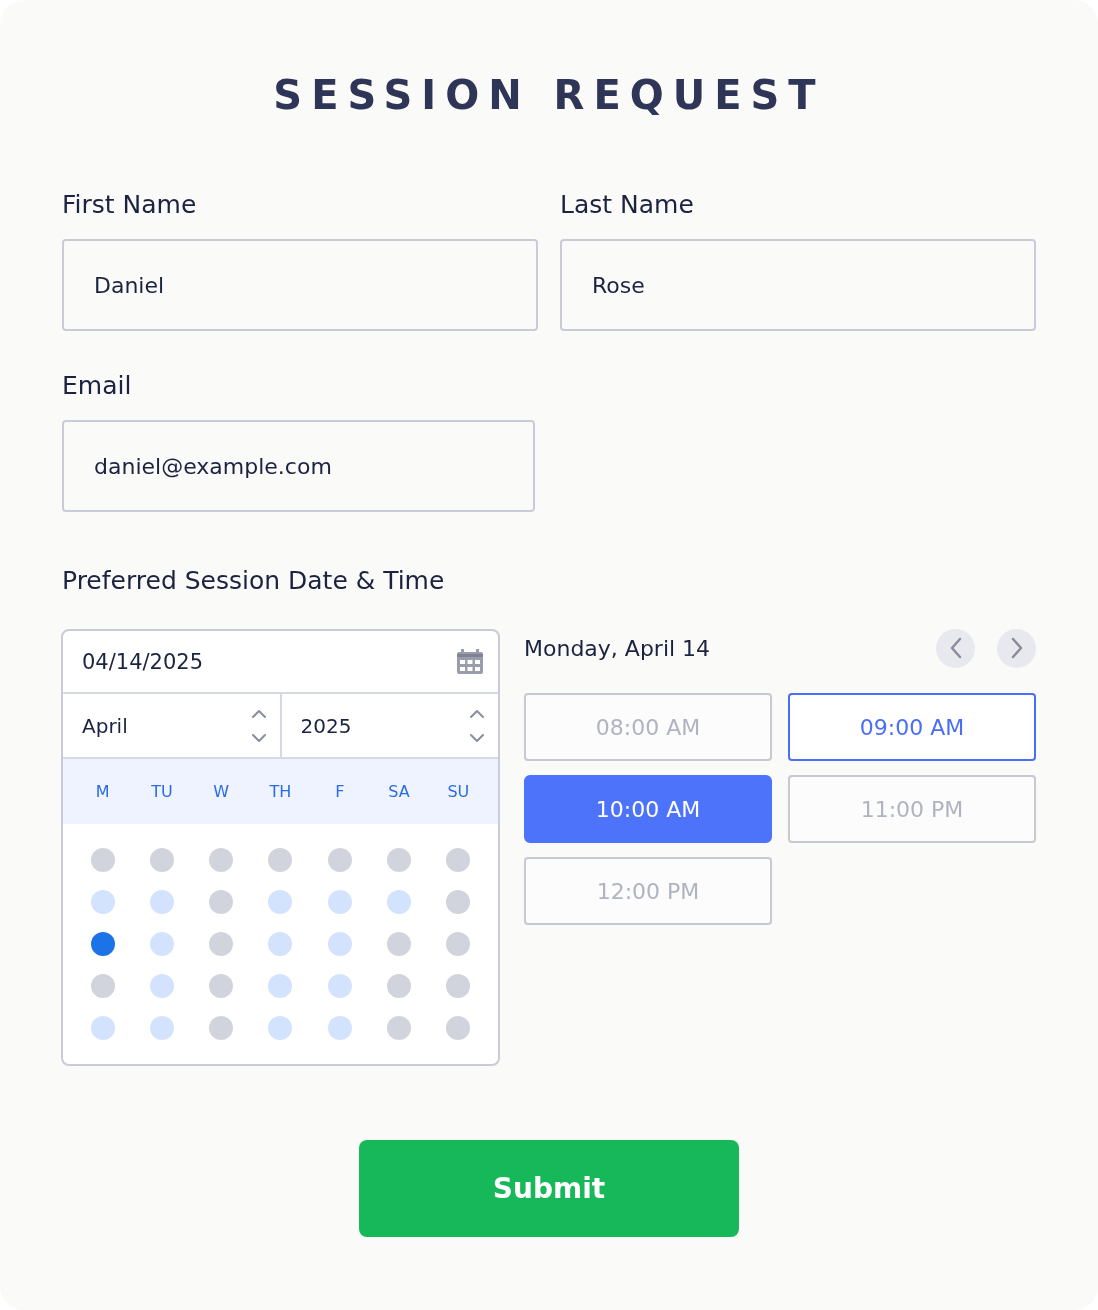 This screenshot has width=1098, height=1310. What do you see at coordinates (280, 791) in the screenshot?
I see `weekday-label: TH` at bounding box center [280, 791].